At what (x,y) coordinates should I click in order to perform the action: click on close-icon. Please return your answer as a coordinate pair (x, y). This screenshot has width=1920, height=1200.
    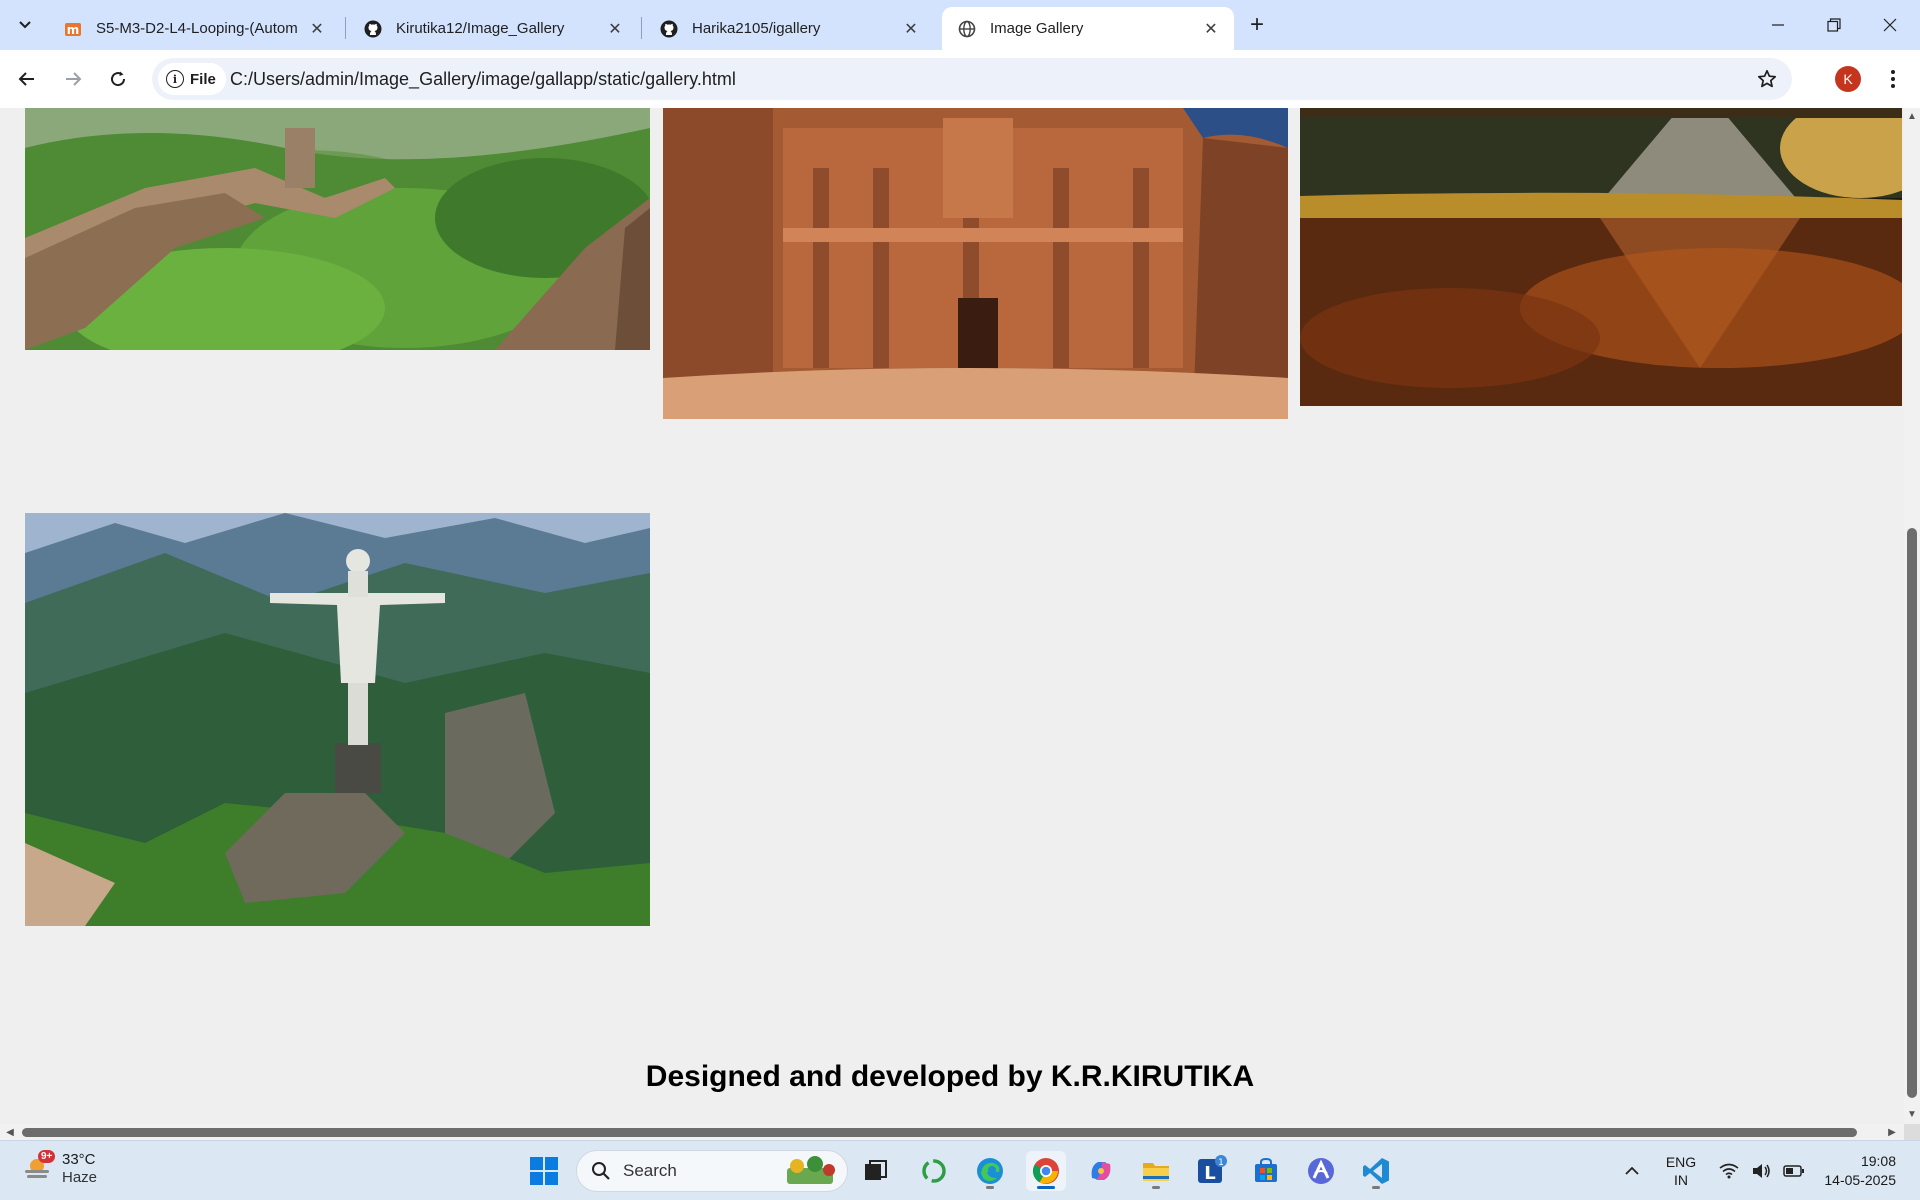
    Looking at the image, I should click on (1890, 25).